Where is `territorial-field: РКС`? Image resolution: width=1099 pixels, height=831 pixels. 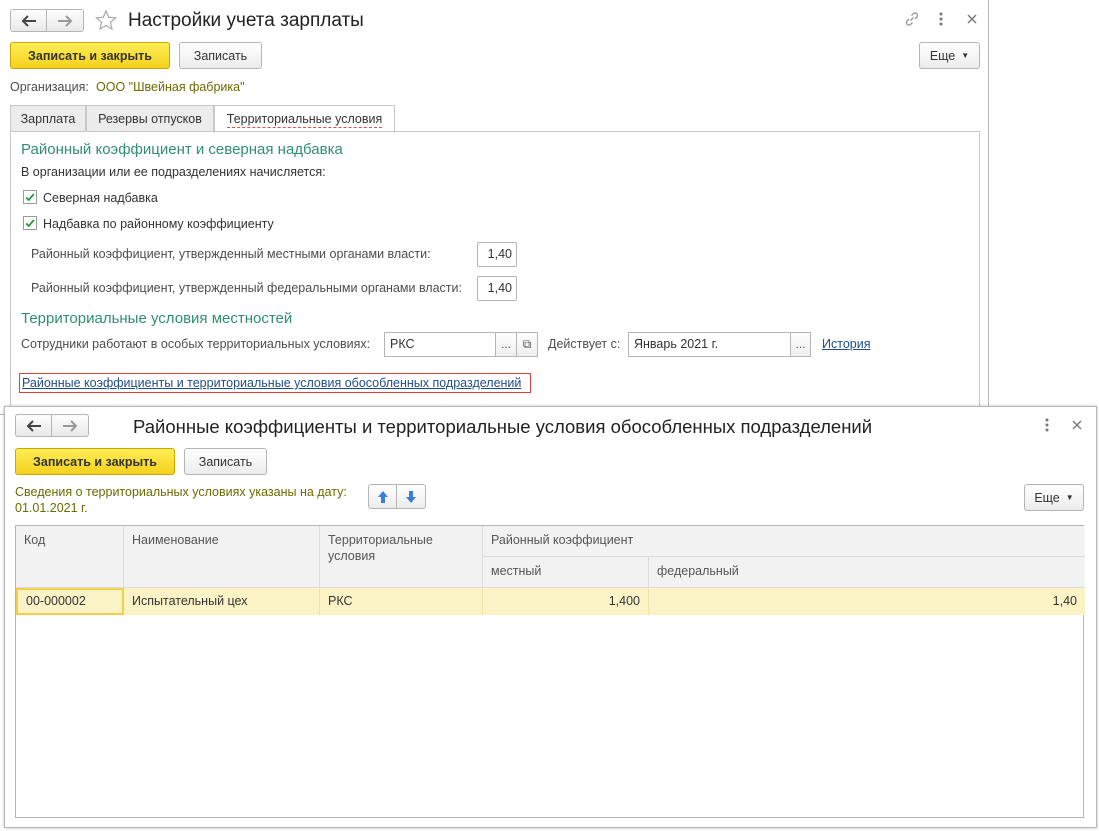
territorial-field: РКС is located at coordinates (440, 344).